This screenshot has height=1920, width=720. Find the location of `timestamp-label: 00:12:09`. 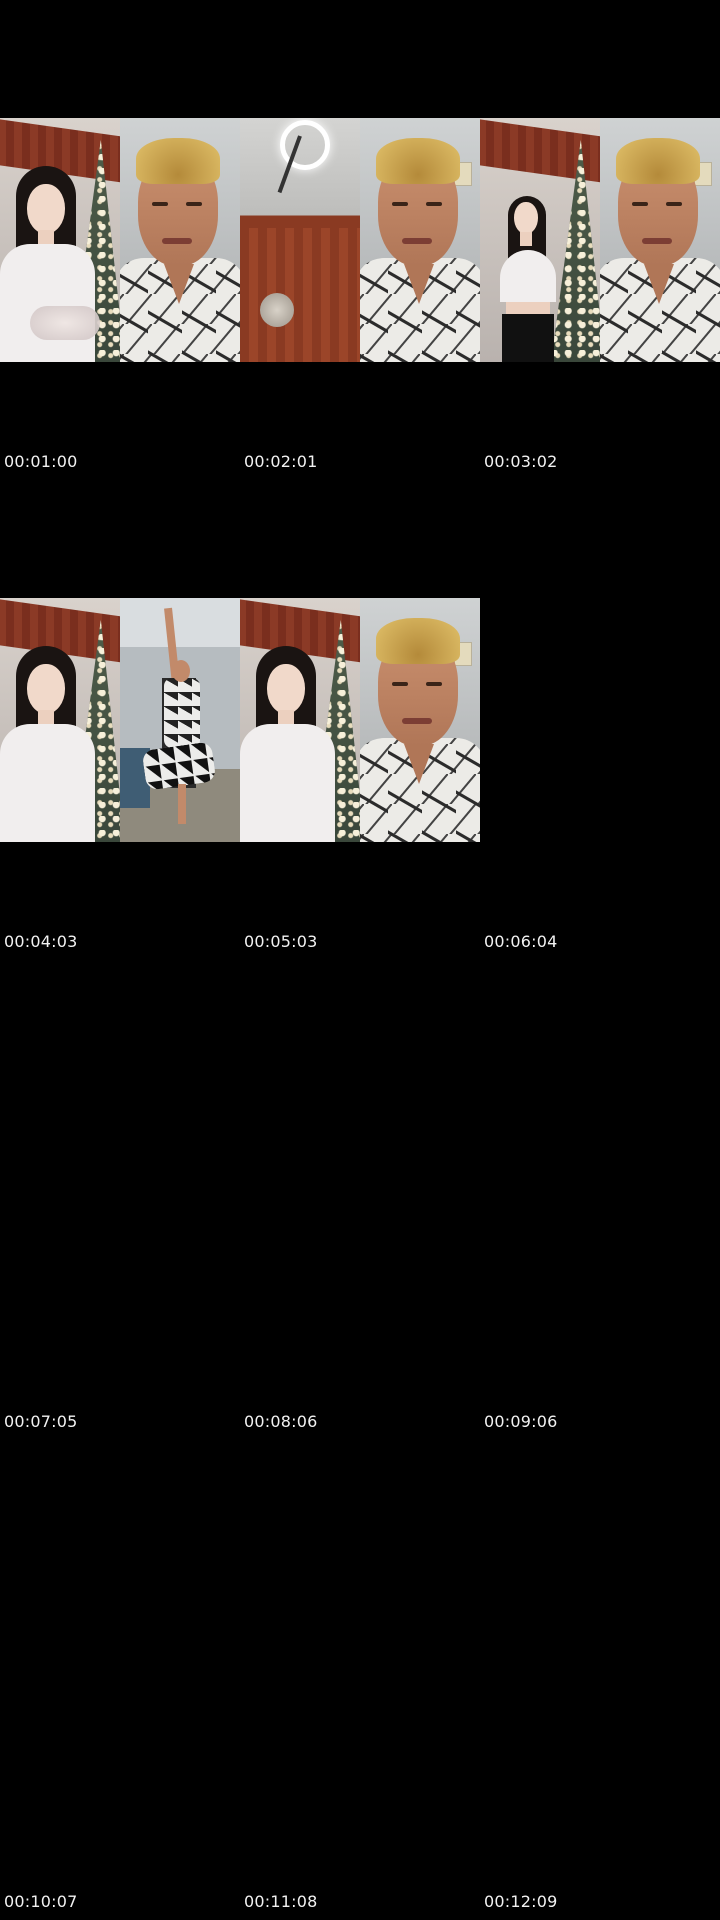

timestamp-label: 00:12:09 is located at coordinates (521, 1901).